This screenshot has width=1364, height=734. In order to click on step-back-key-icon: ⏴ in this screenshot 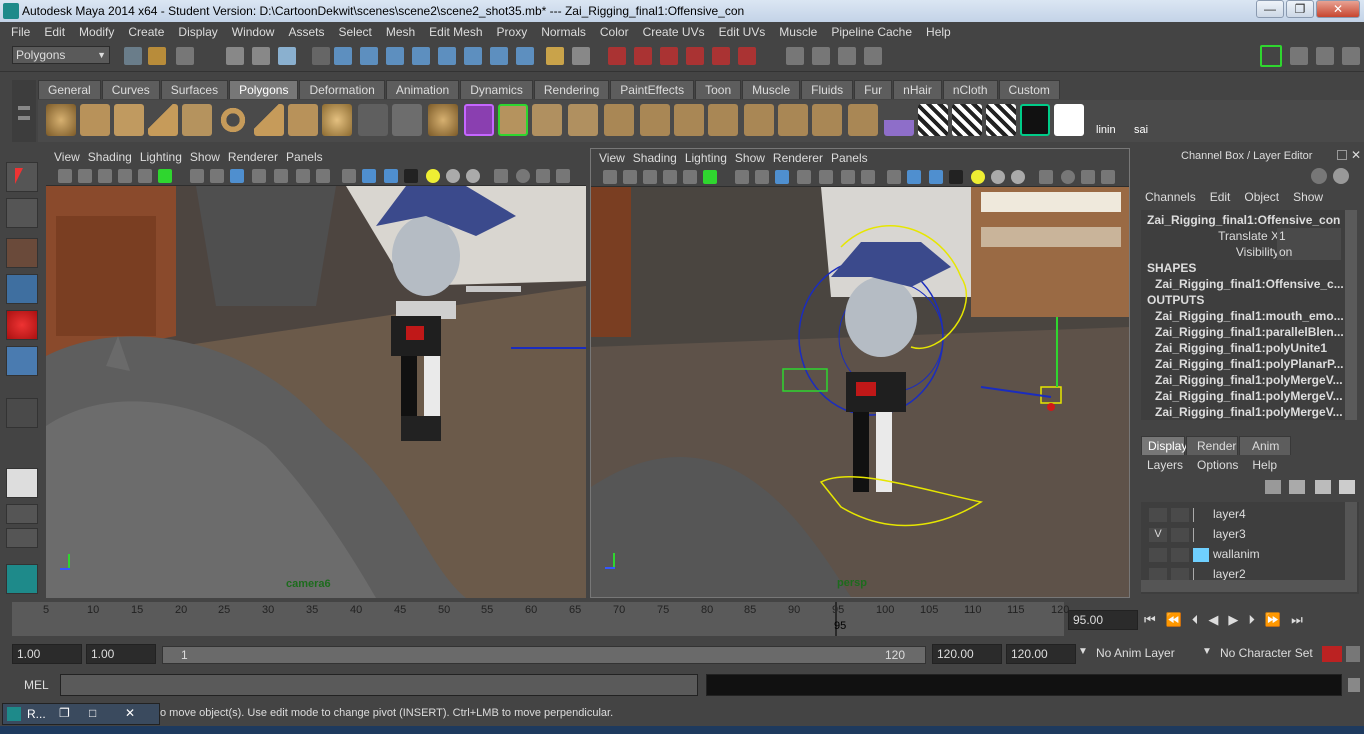, I will do `click(1195, 620)`.